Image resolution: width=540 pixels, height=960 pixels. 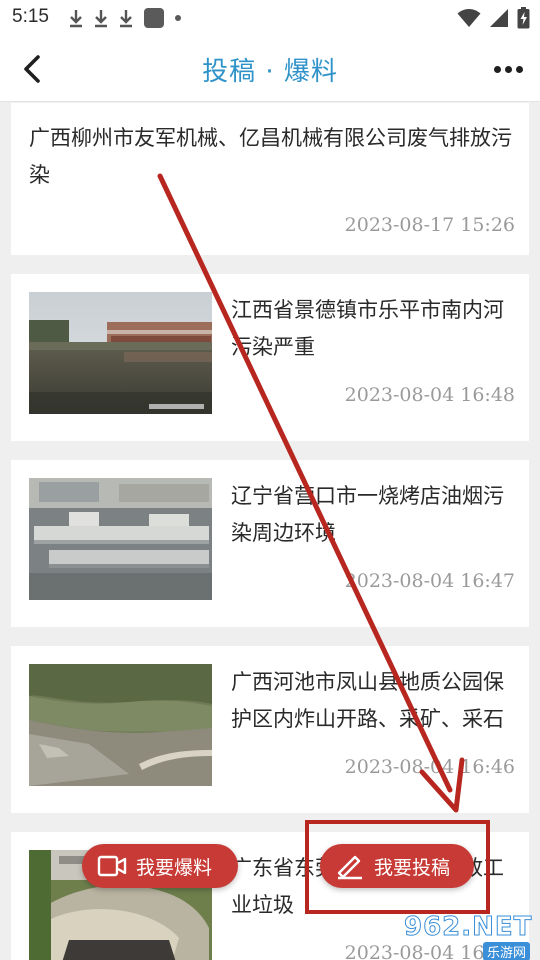 What do you see at coordinates (270, 18) in the screenshot?
I see `status-bar: 5:15` at bounding box center [270, 18].